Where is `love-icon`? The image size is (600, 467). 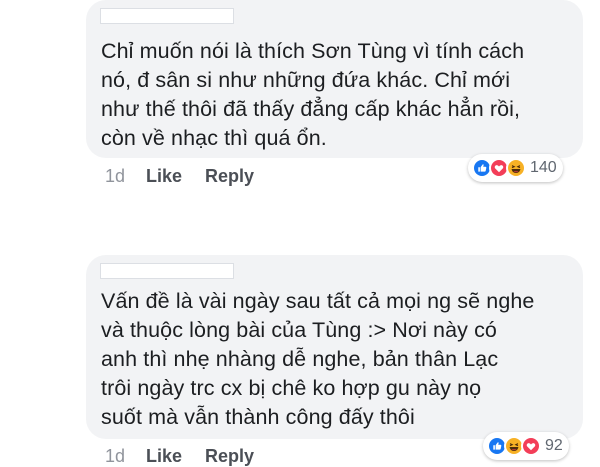 love-icon is located at coordinates (531, 446).